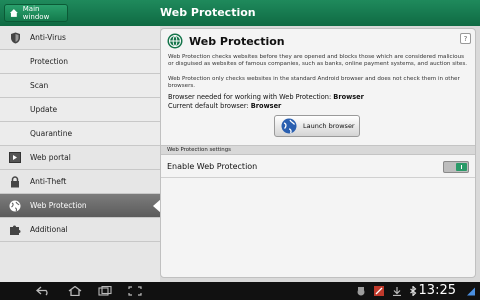 The width and height of the screenshot is (480, 300). What do you see at coordinates (208, 12) in the screenshot?
I see `page-title: Web Protection` at bounding box center [208, 12].